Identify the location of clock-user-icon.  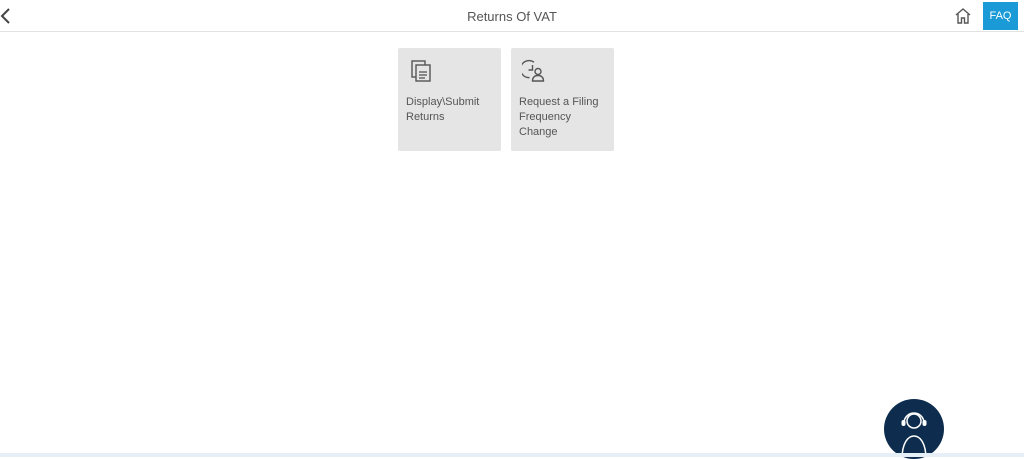
(534, 71).